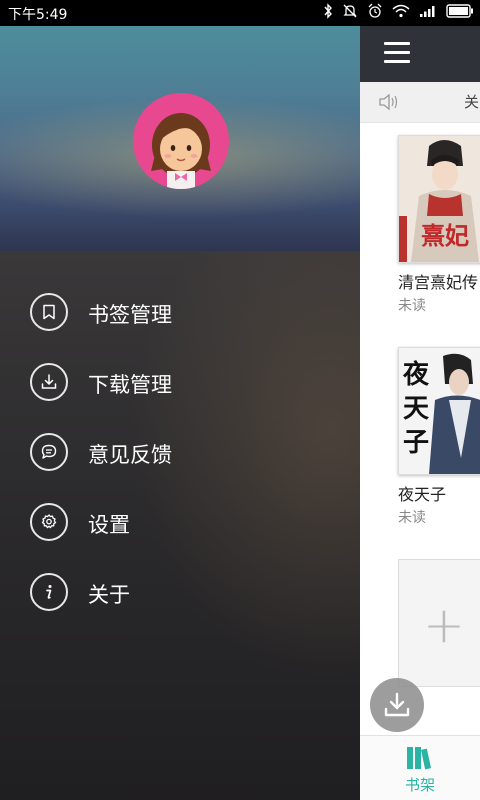 The height and width of the screenshot is (800, 480). I want to click on status-icons, so click(398, 11).